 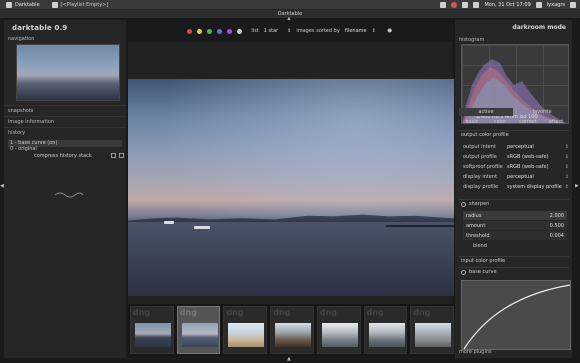 I want to click on list-label: list, so click(x=255, y=31).